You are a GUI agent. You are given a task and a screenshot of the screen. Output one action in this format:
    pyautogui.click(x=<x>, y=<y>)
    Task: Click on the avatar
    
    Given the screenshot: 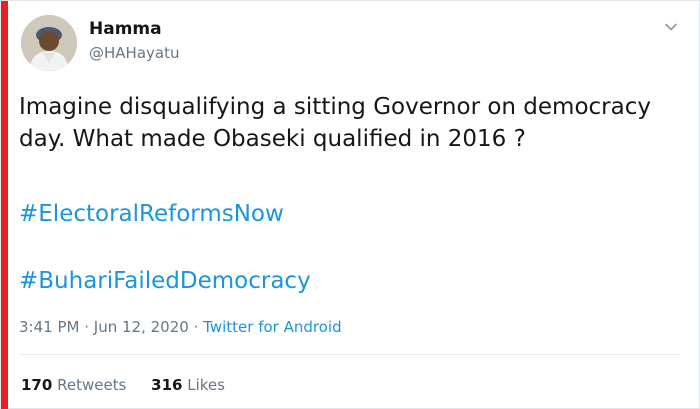 What is the action you would take?
    pyautogui.click(x=49, y=43)
    